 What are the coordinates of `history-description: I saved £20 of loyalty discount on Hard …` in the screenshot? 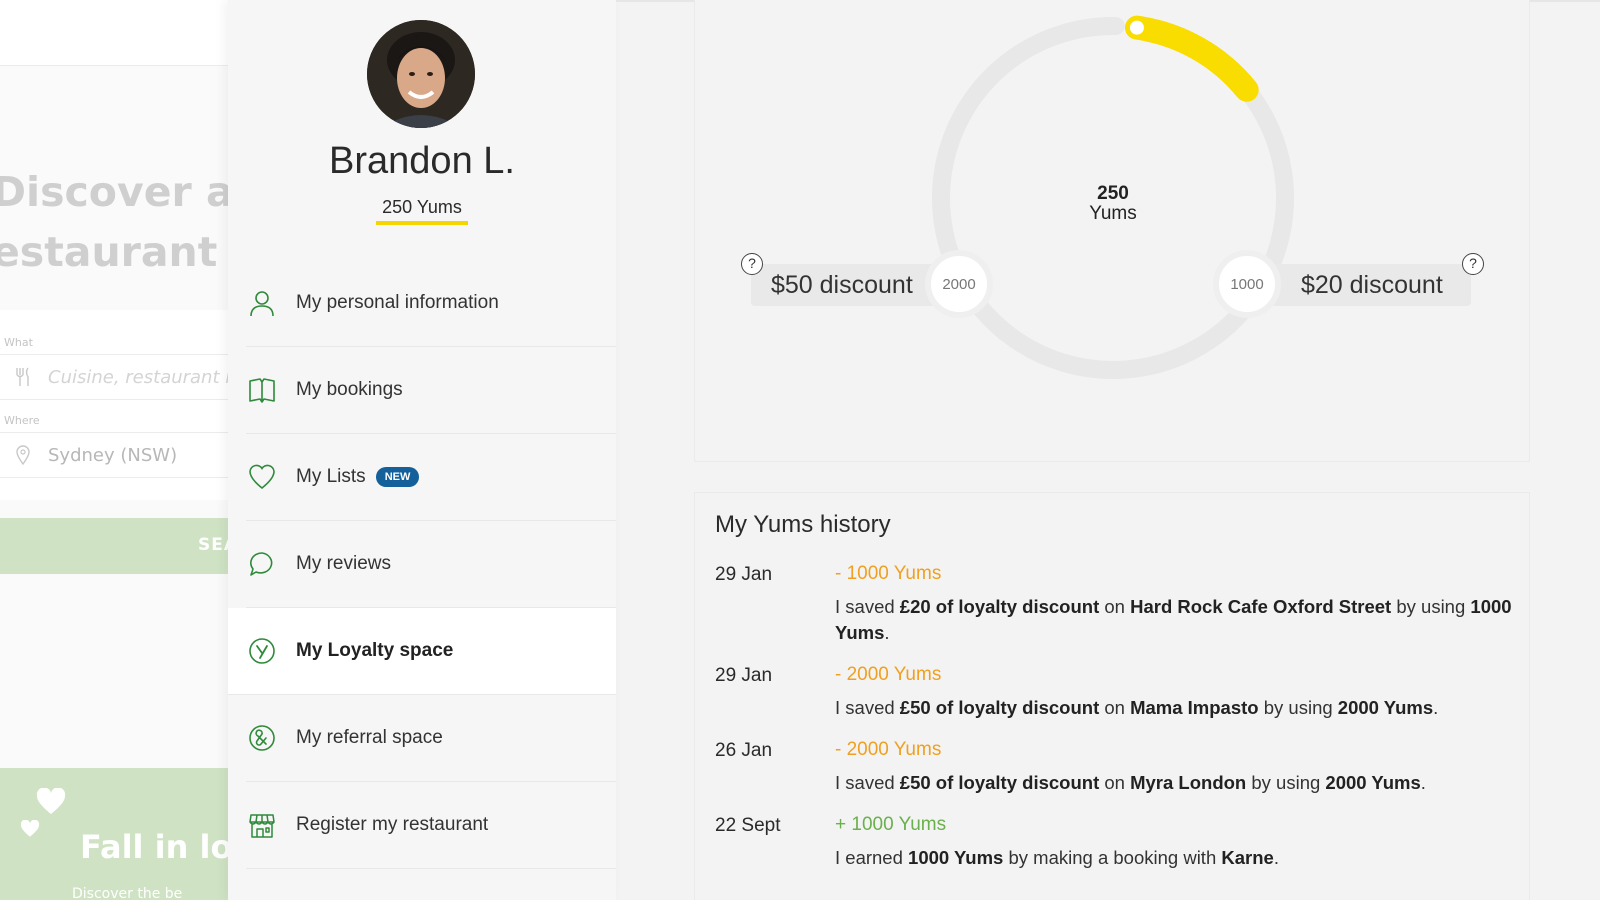 It's located at (1173, 619).